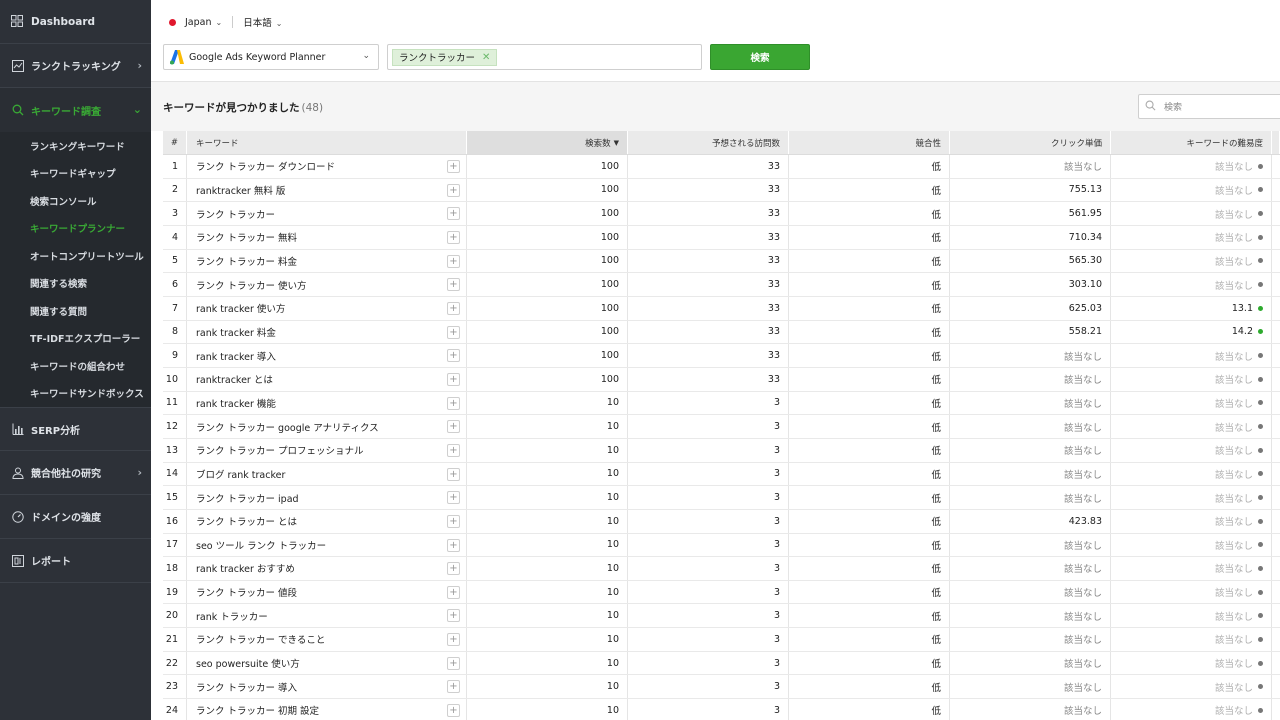 Image resolution: width=1280 pixels, height=720 pixels. Describe the element at coordinates (75, 339) in the screenshot. I see `sidebar-item-tfidf-explorer: TF-IDFエクスプローラー` at that location.